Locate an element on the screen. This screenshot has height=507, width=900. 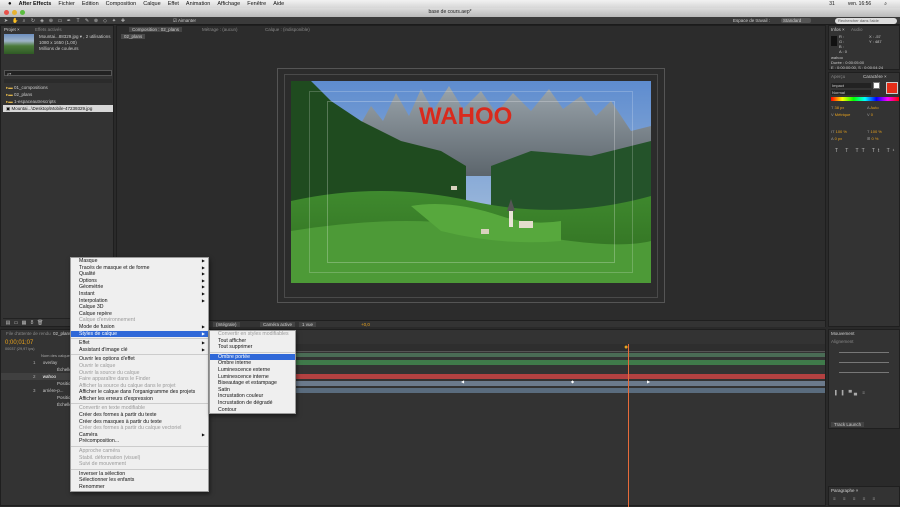
interpret-footage-icon: ▤ is located at coordinates (8, 323).